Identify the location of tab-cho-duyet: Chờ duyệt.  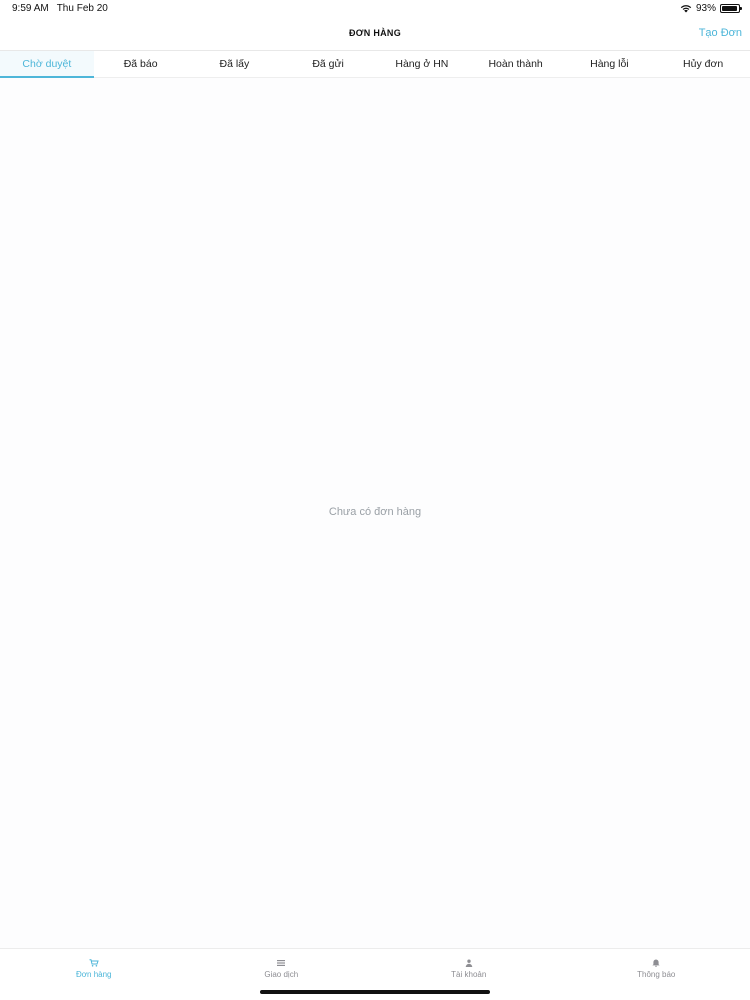
(47, 64).